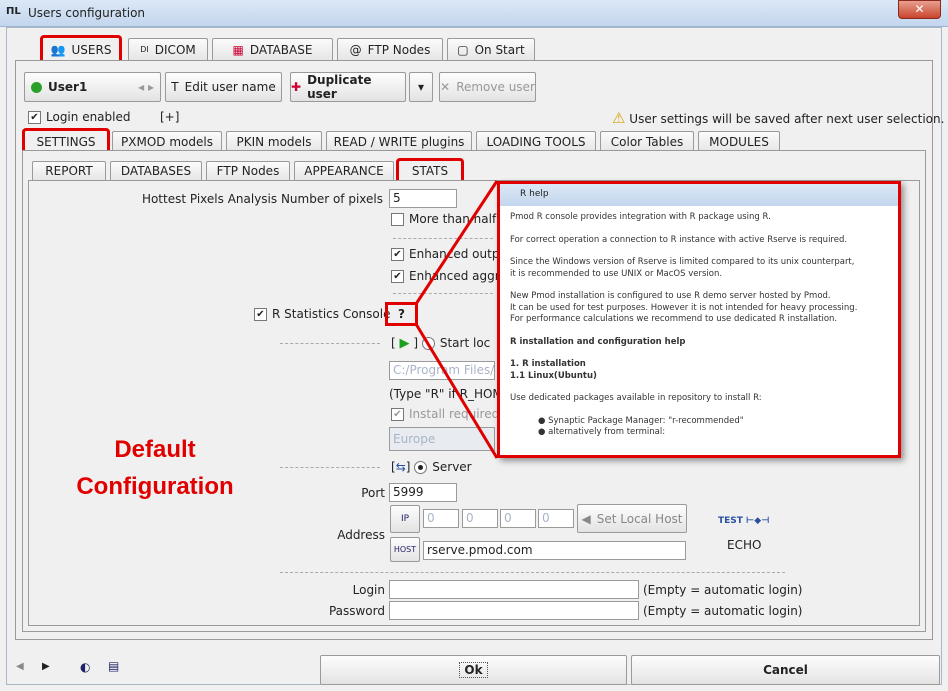 This screenshot has width=948, height=691. Describe the element at coordinates (699, 195) in the screenshot. I see `r-help-titlebar: R help` at that location.